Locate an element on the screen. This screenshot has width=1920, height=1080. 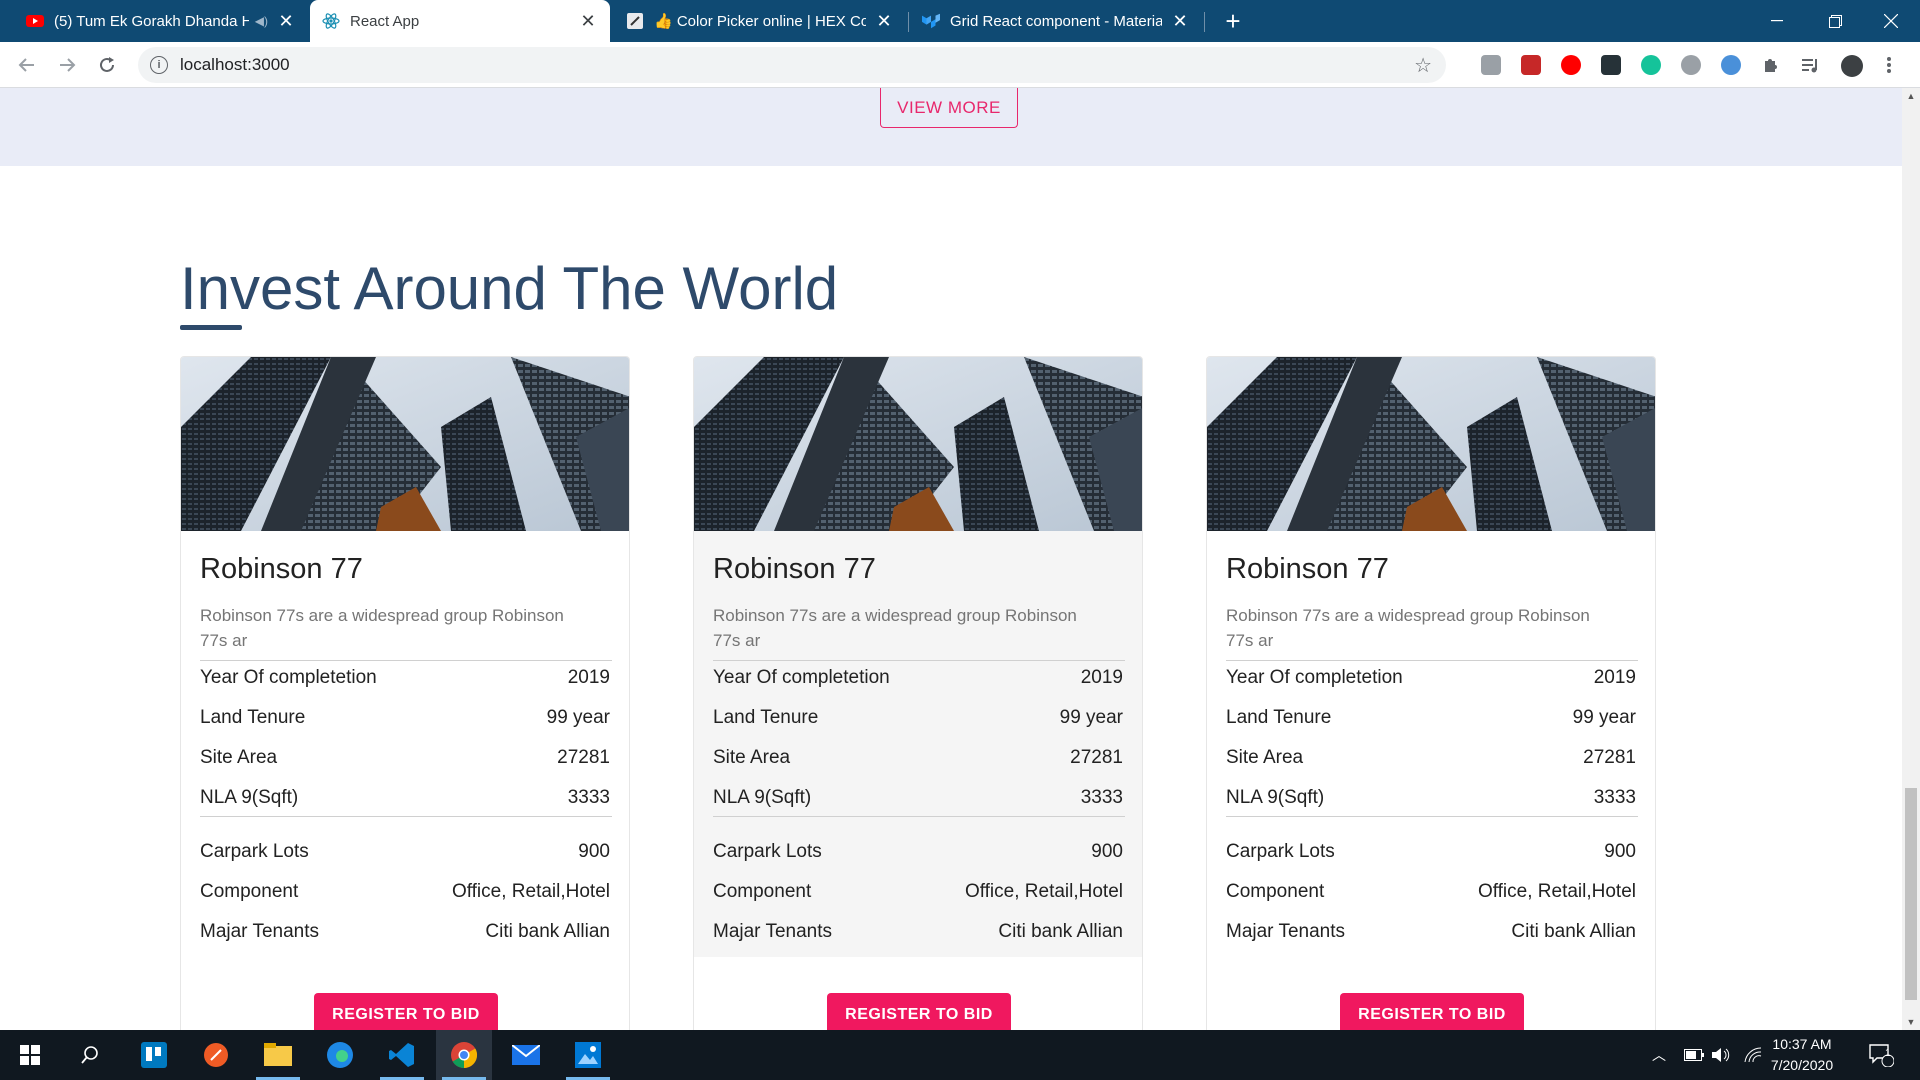
grammarly-icon is located at coordinates (1651, 65).